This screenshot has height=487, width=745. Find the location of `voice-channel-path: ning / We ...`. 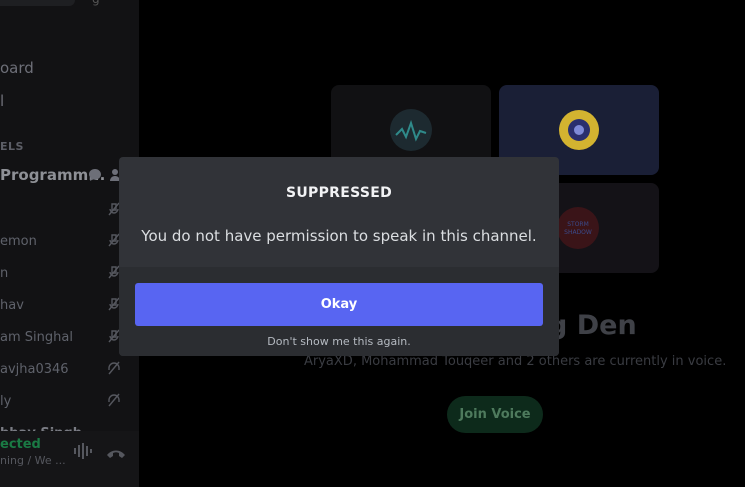

voice-channel-path: ning / We ... is located at coordinates (33, 460).